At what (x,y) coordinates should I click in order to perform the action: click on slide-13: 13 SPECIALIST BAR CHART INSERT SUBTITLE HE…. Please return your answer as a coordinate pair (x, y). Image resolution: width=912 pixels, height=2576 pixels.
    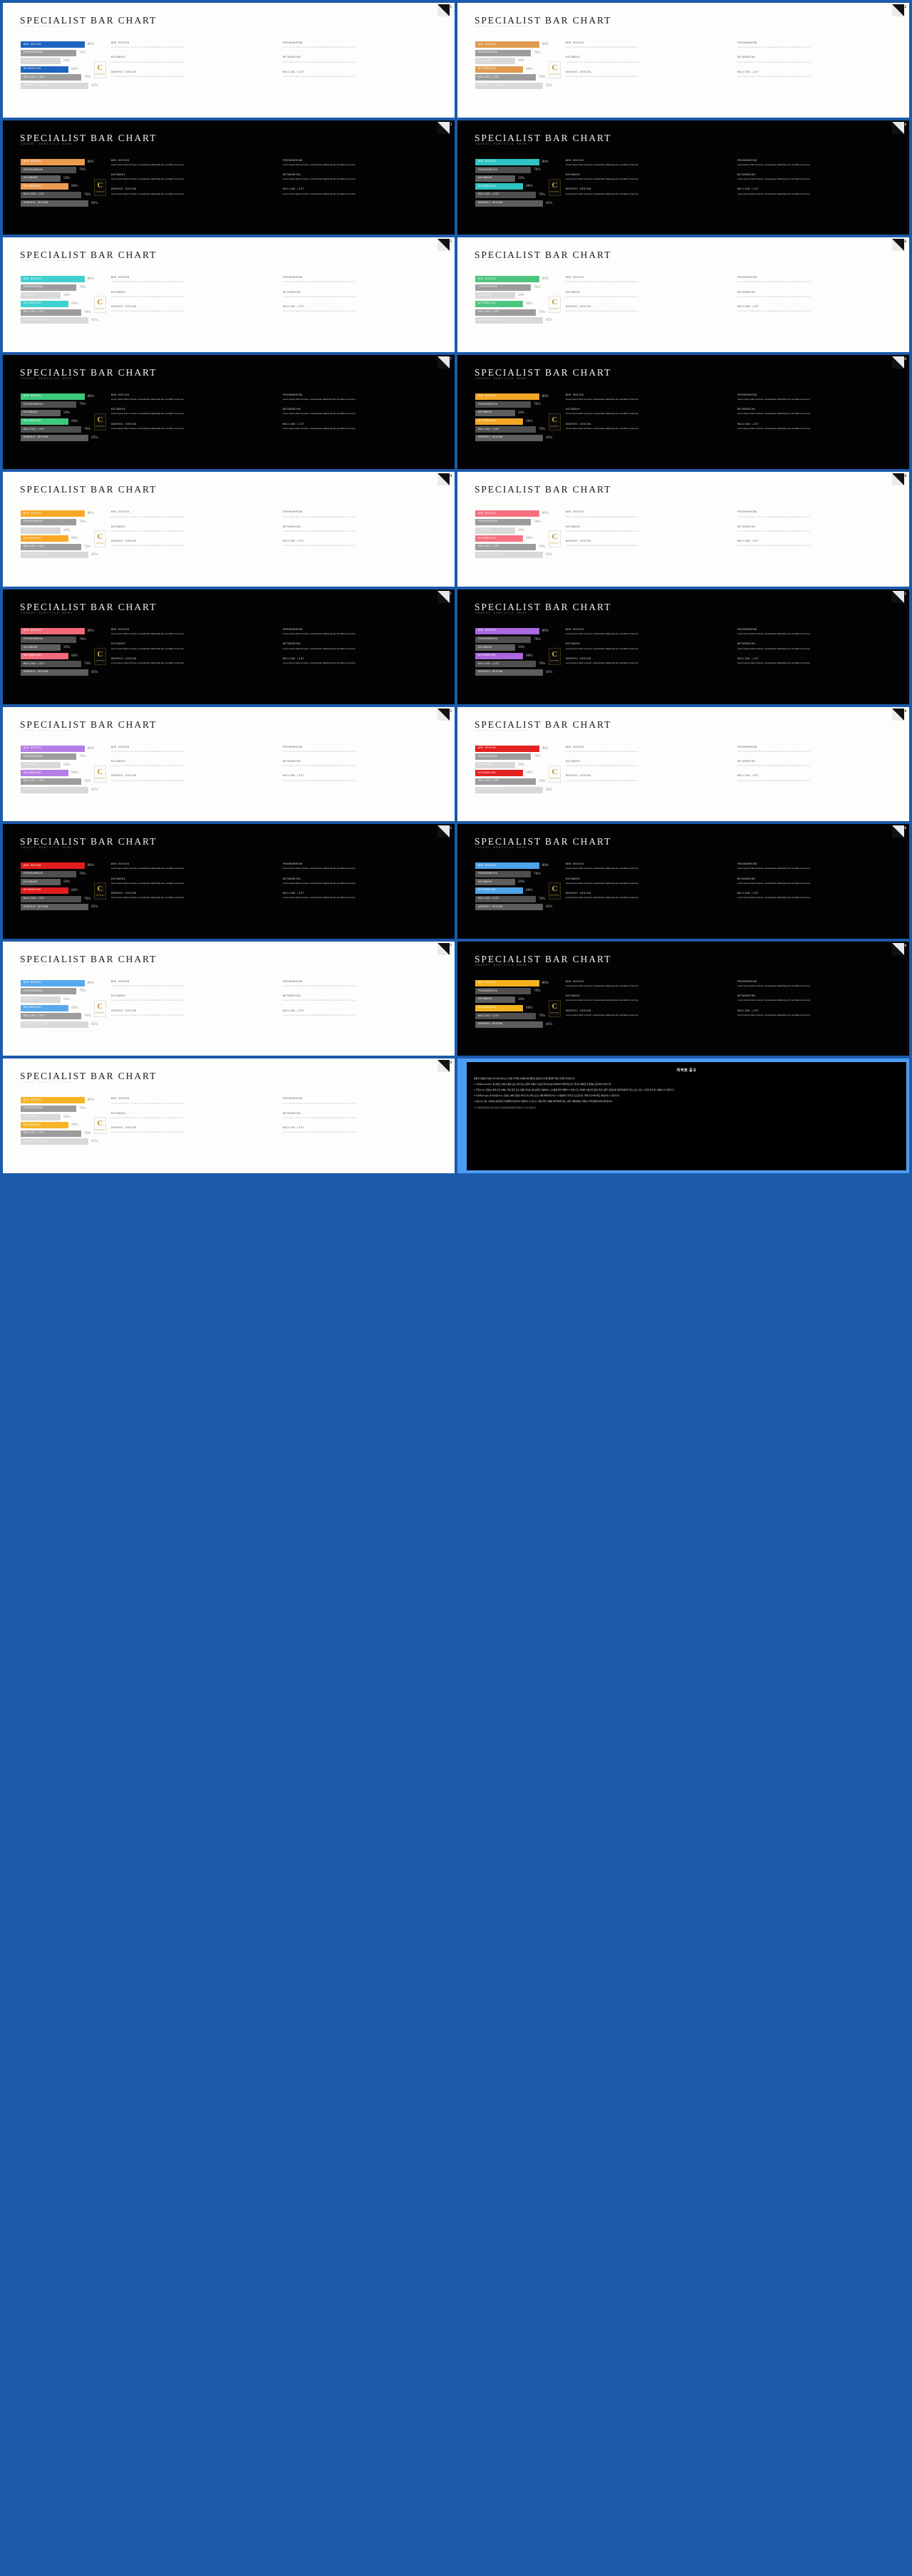
    Looking at the image, I should click on (229, 764).